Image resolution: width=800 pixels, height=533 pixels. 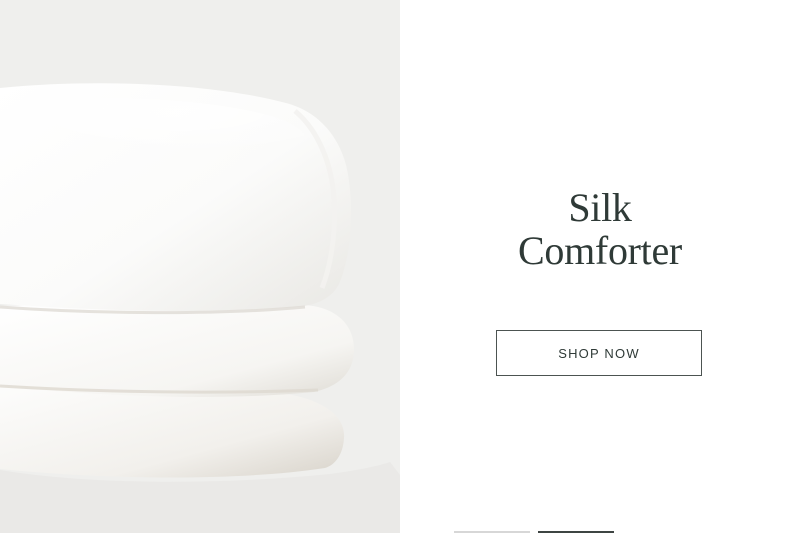 I want to click on product-title-line-1: Silk, so click(x=600, y=207).